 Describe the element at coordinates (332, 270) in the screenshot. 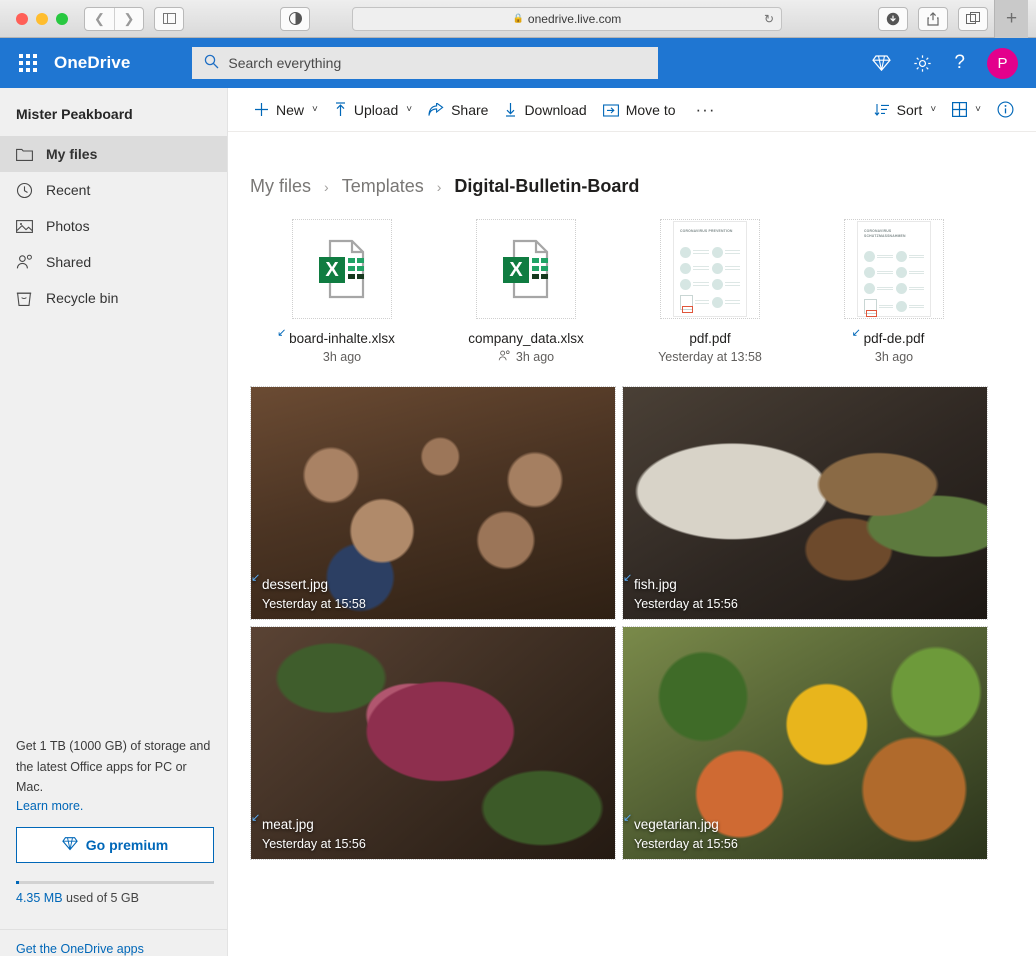

I see `svg-text: X` at that location.